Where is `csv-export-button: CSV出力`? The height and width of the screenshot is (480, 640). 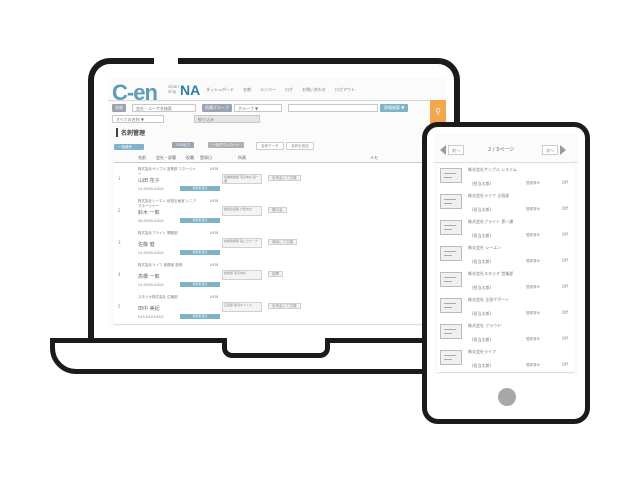 csv-export-button: CSV出力 is located at coordinates (183, 145).